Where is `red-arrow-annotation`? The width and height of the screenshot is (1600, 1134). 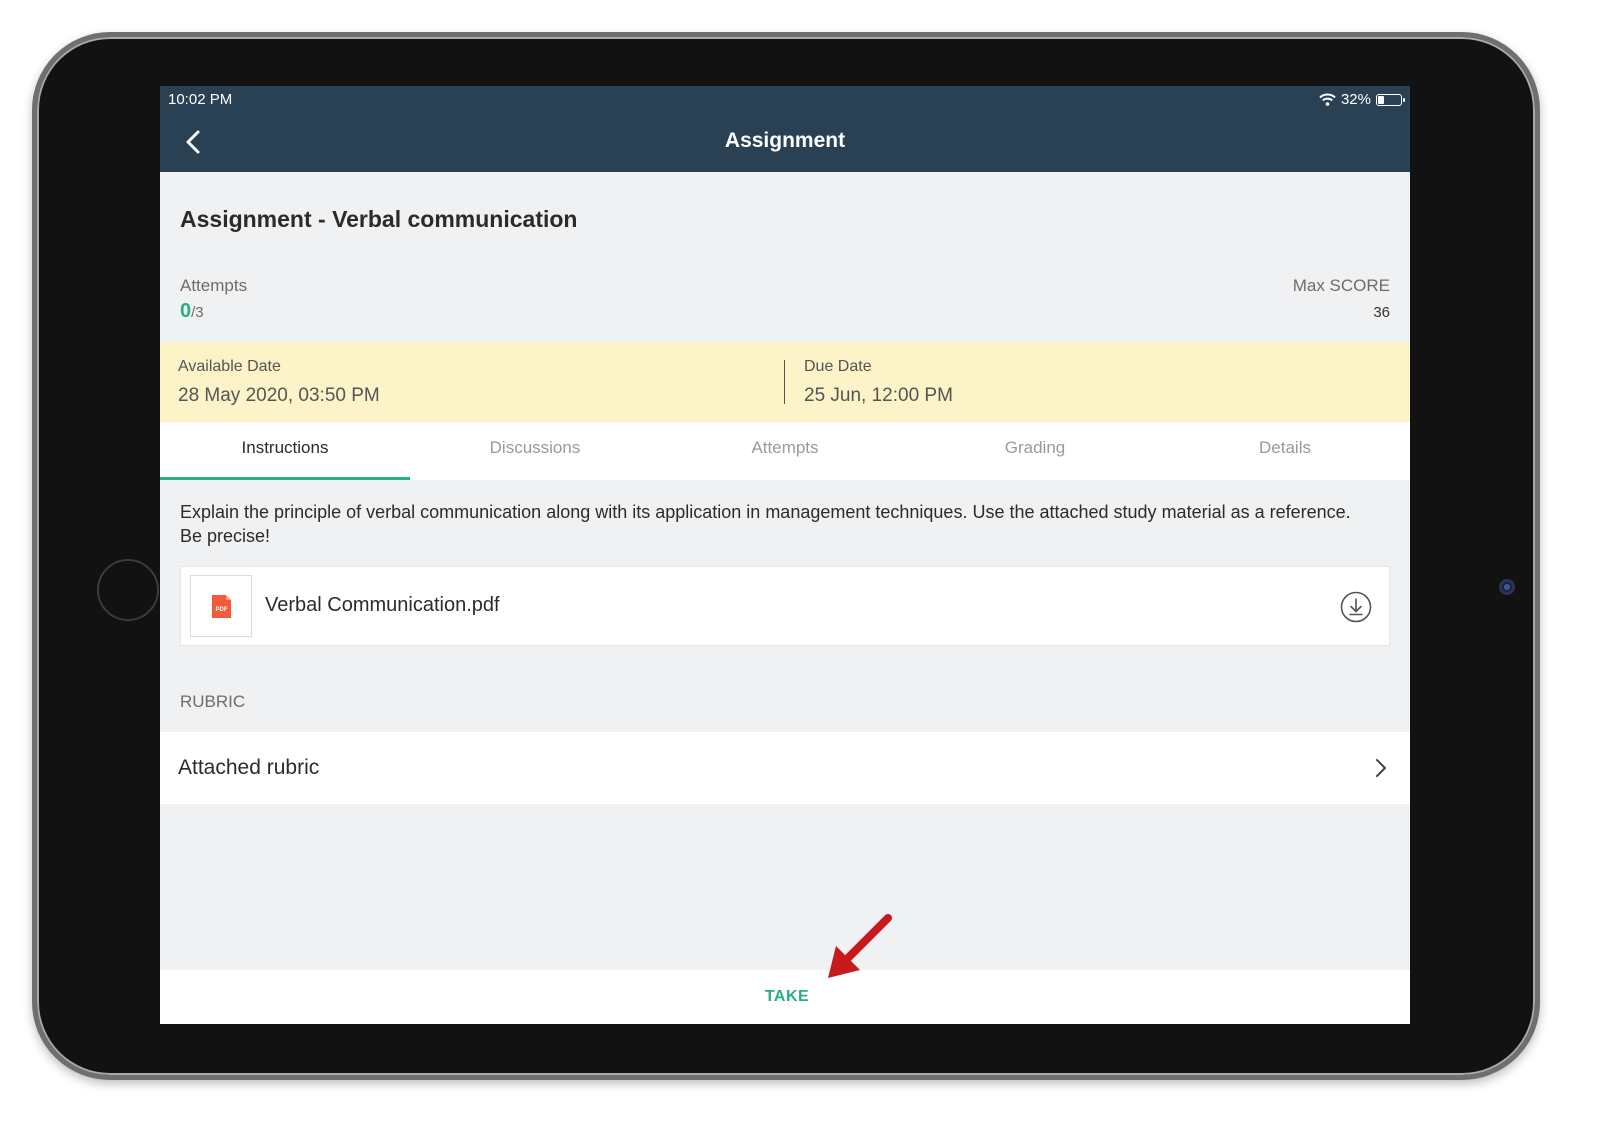
red-arrow-annotation is located at coordinates (860, 946).